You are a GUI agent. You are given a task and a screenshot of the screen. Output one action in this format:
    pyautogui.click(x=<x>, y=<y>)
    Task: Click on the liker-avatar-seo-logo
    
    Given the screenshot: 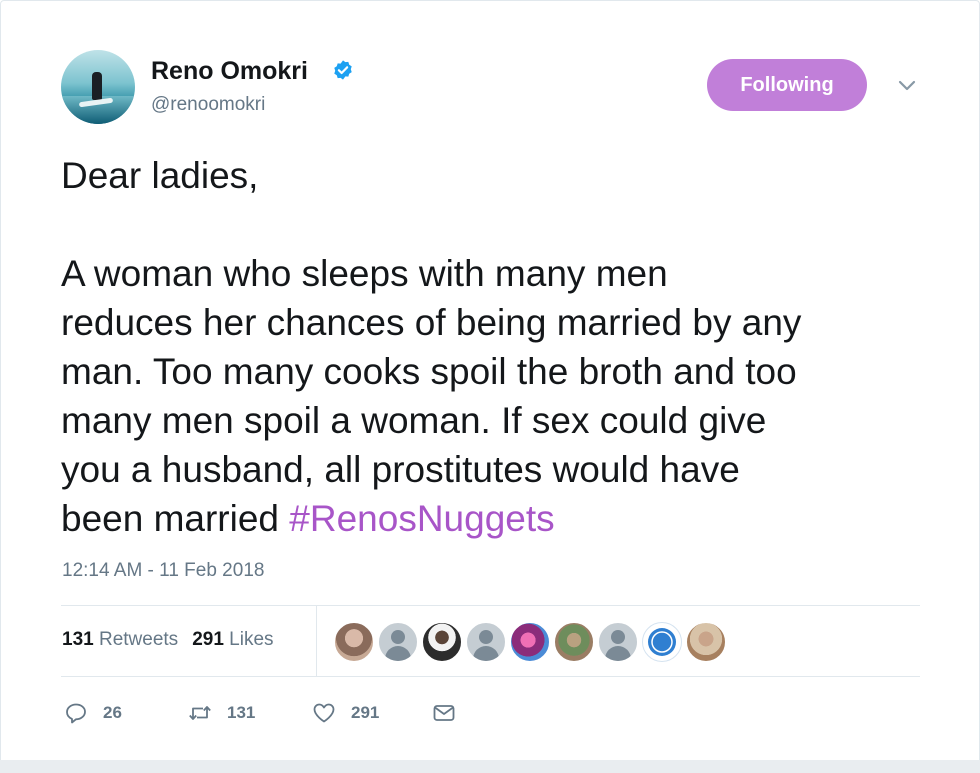 What is the action you would take?
    pyautogui.click(x=662, y=642)
    